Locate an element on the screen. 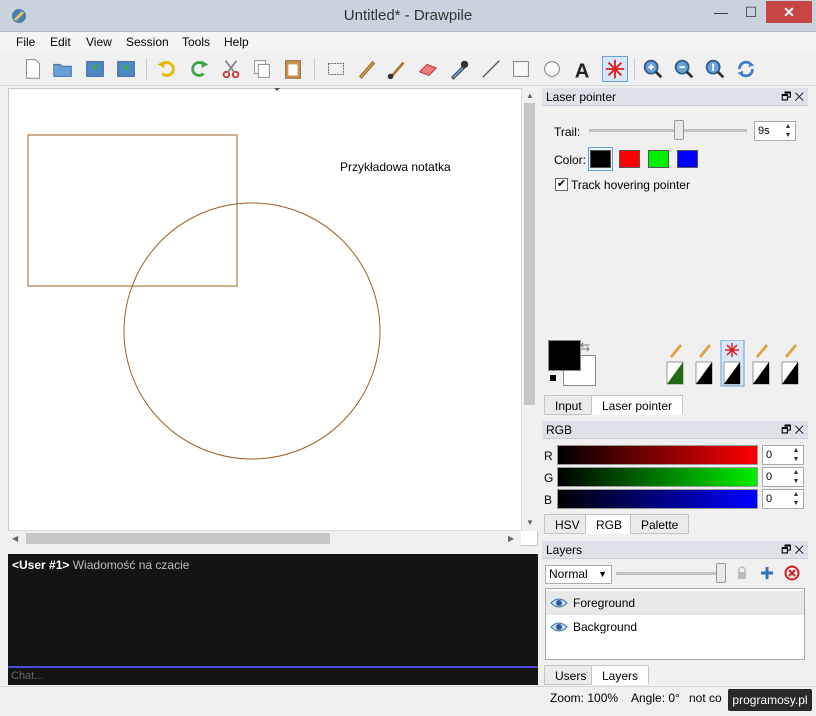 The image size is (816, 716). minimize-button: — is located at coordinates (721, 12).